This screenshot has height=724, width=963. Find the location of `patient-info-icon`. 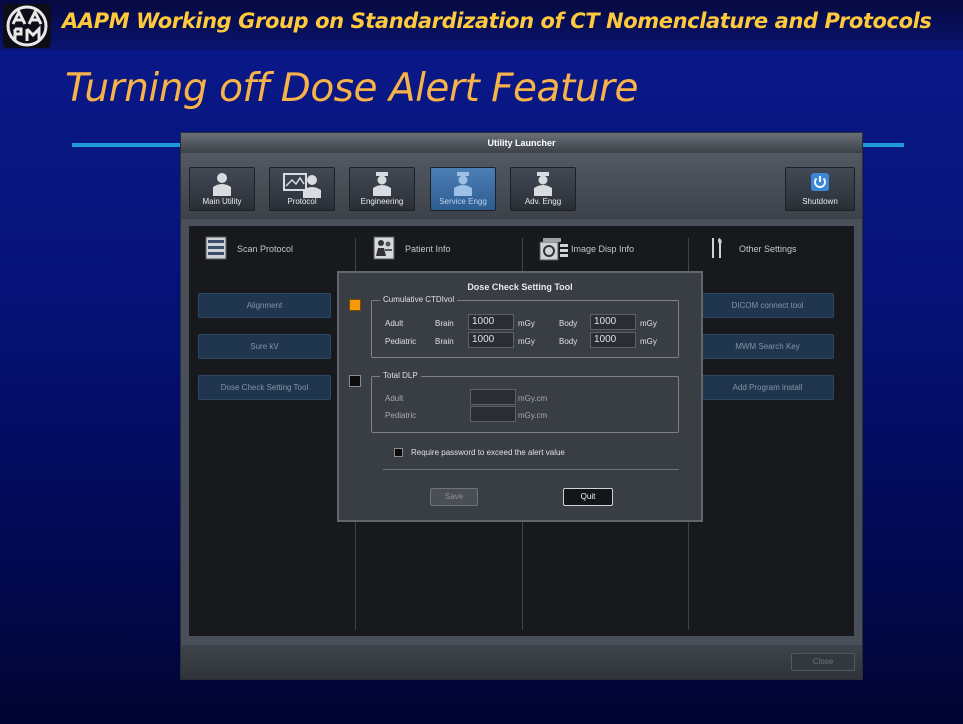

patient-info-icon is located at coordinates (384, 248).